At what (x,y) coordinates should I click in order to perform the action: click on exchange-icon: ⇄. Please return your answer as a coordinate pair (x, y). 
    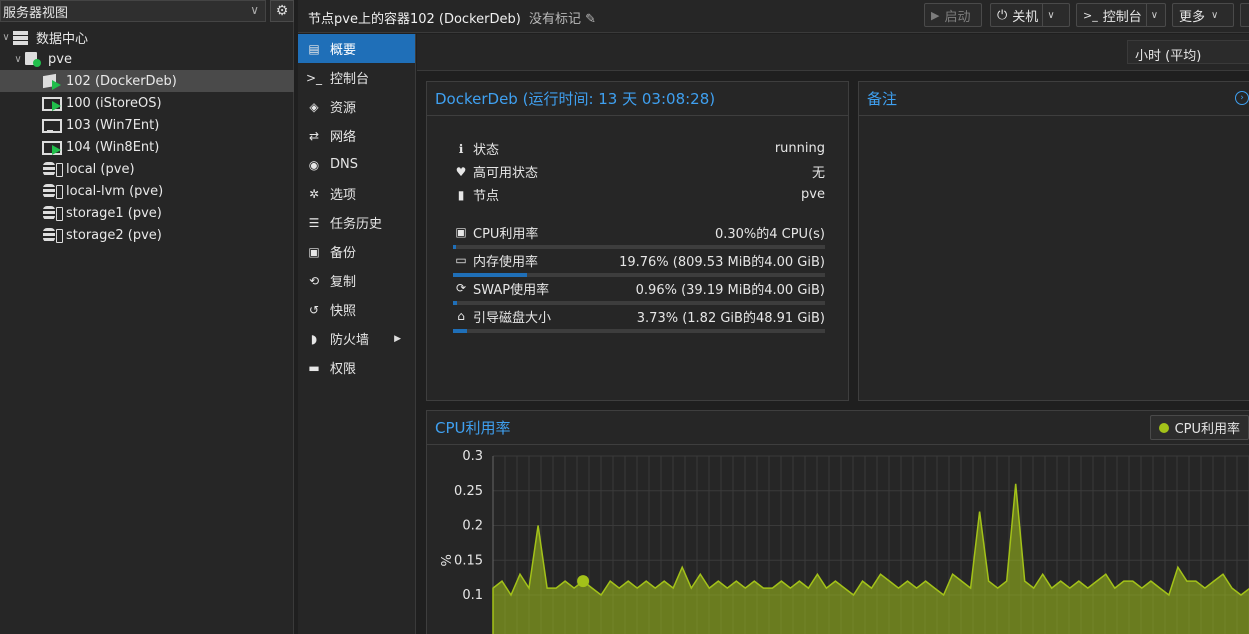
    Looking at the image, I should click on (314, 135).